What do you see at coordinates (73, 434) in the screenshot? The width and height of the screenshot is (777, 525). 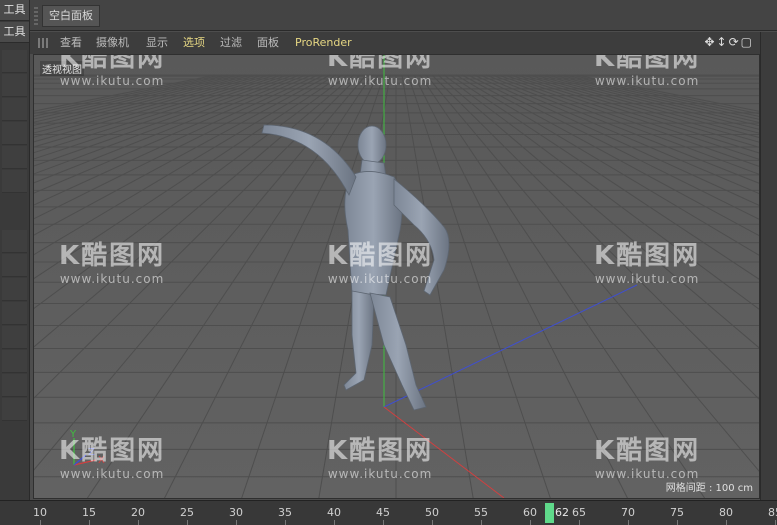 I see `gizmo-y-label: Y` at bounding box center [73, 434].